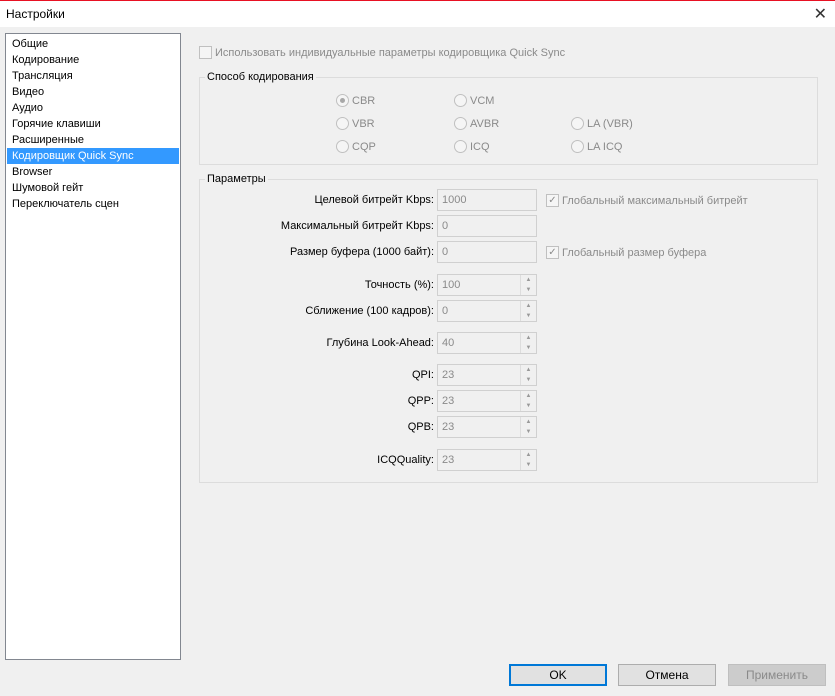 This screenshot has height=696, width=835. What do you see at coordinates (369, 311) in the screenshot?
I see `convergence-label: Сближение (100 кадров):` at bounding box center [369, 311].